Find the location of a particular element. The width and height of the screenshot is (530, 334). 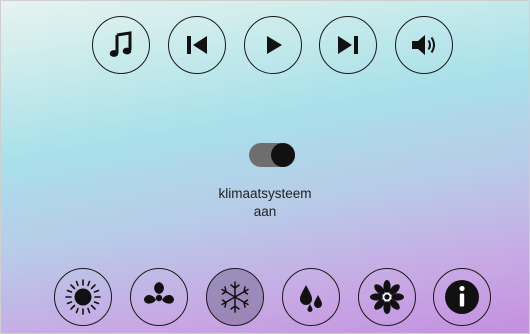

play-button is located at coordinates (273, 45).